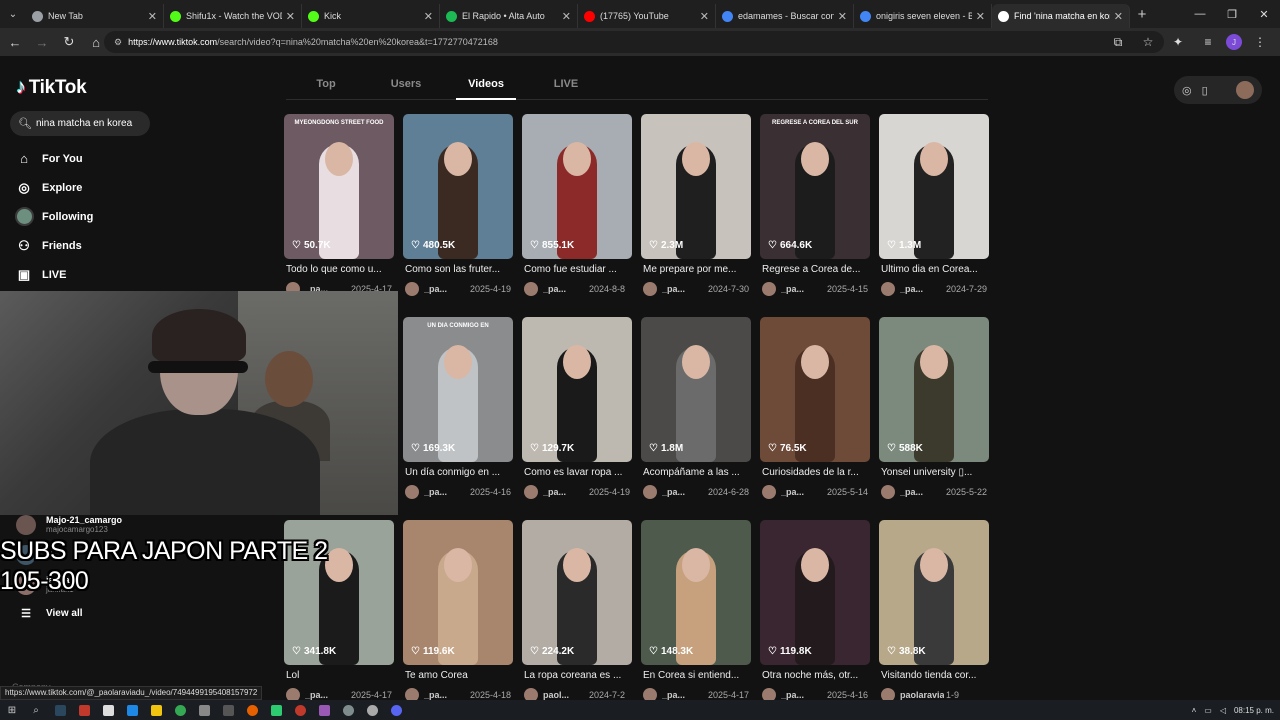 Image resolution: width=1280 pixels, height=720 pixels. Describe the element at coordinates (509, 16) in the screenshot. I see `browser-tab: El Rapido • Alta Auto ✕` at that location.